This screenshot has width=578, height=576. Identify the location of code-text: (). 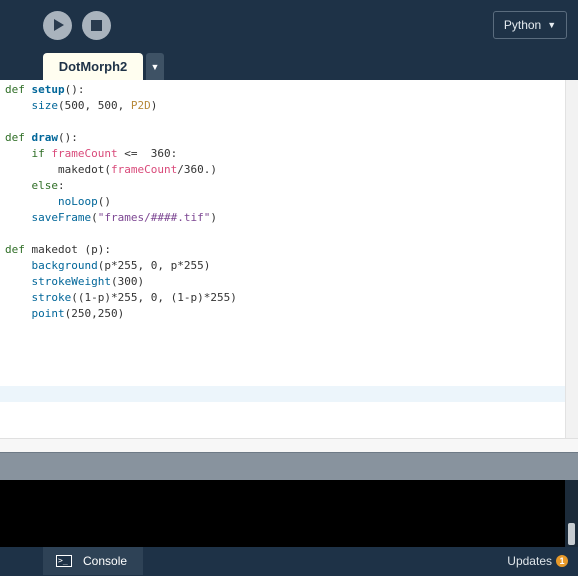
(104, 201).